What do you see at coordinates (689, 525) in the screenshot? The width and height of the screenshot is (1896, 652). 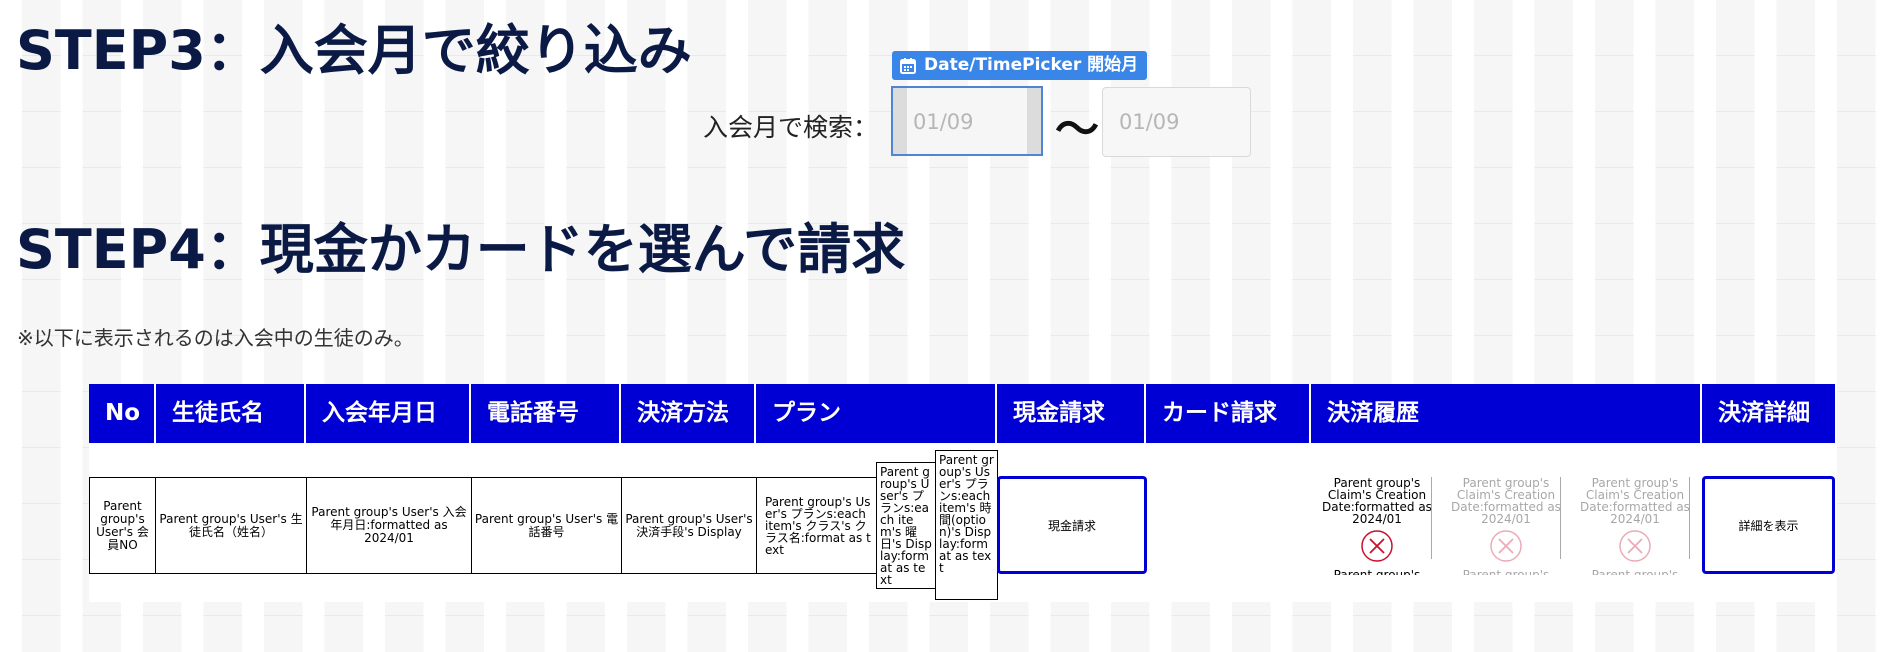 I see `cell-payment-method: Parent group's User's 決済手段's Display` at bounding box center [689, 525].